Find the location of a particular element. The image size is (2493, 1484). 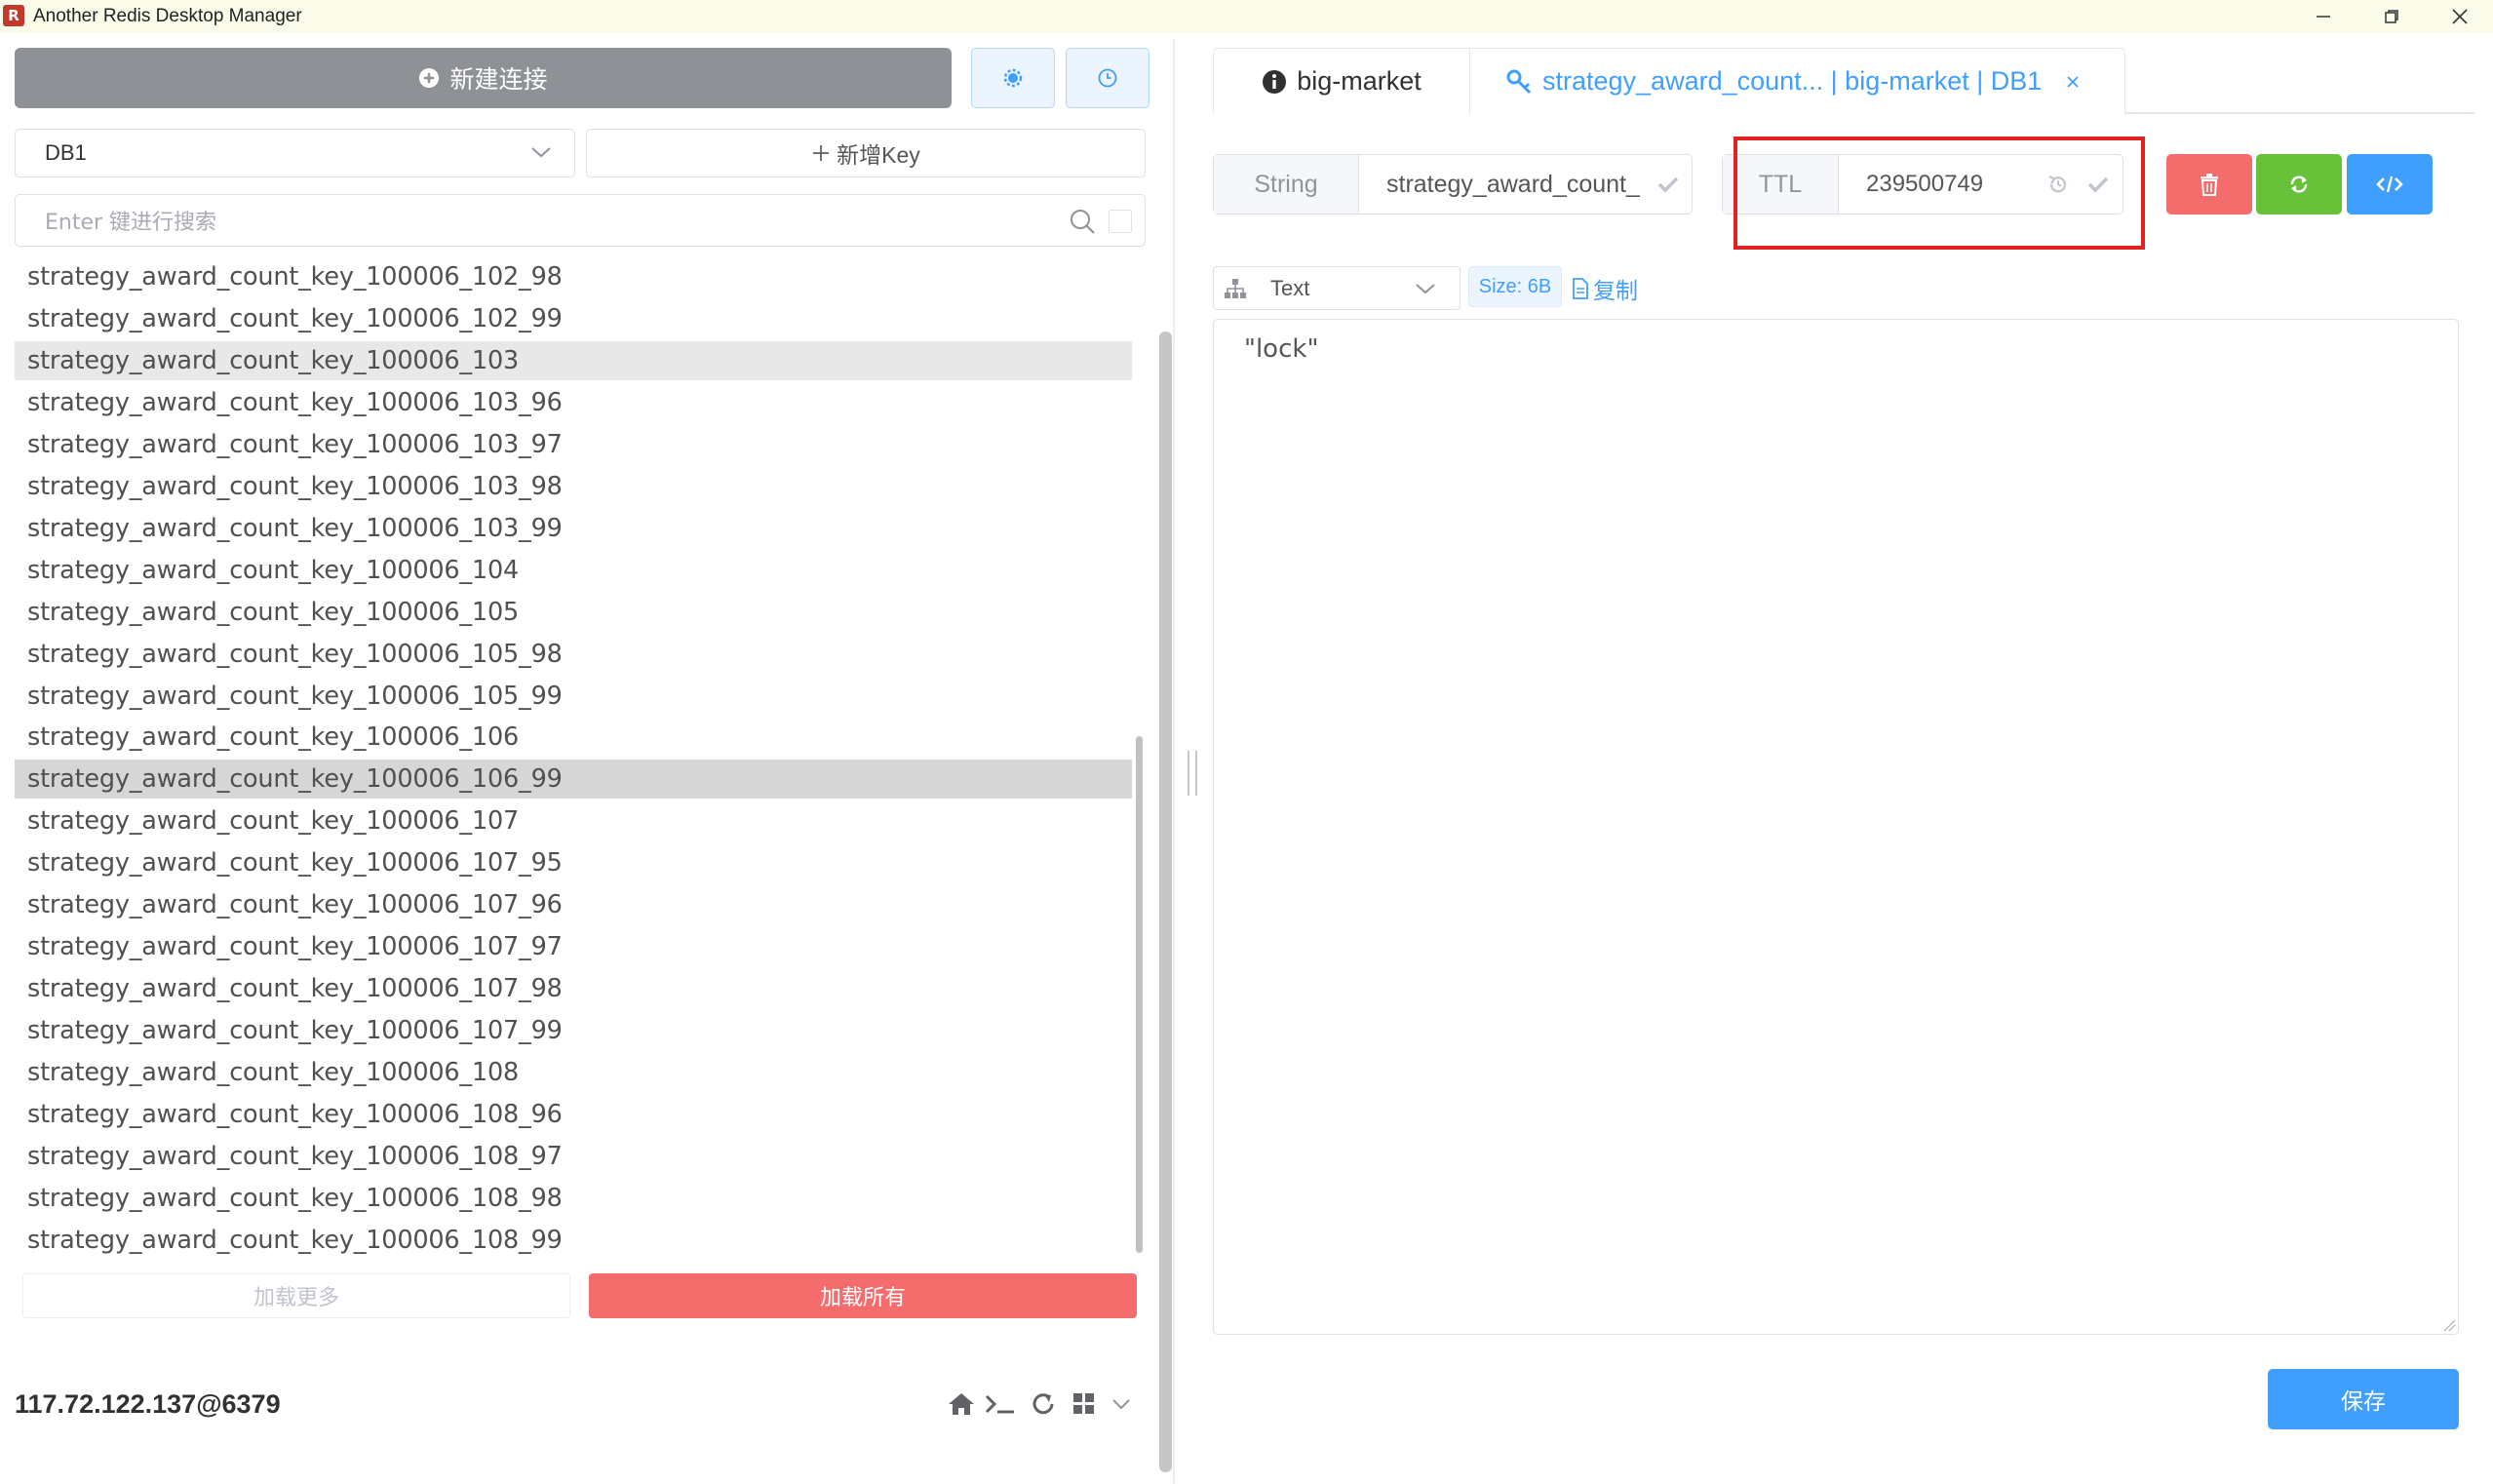

document-icon is located at coordinates (1581, 288).